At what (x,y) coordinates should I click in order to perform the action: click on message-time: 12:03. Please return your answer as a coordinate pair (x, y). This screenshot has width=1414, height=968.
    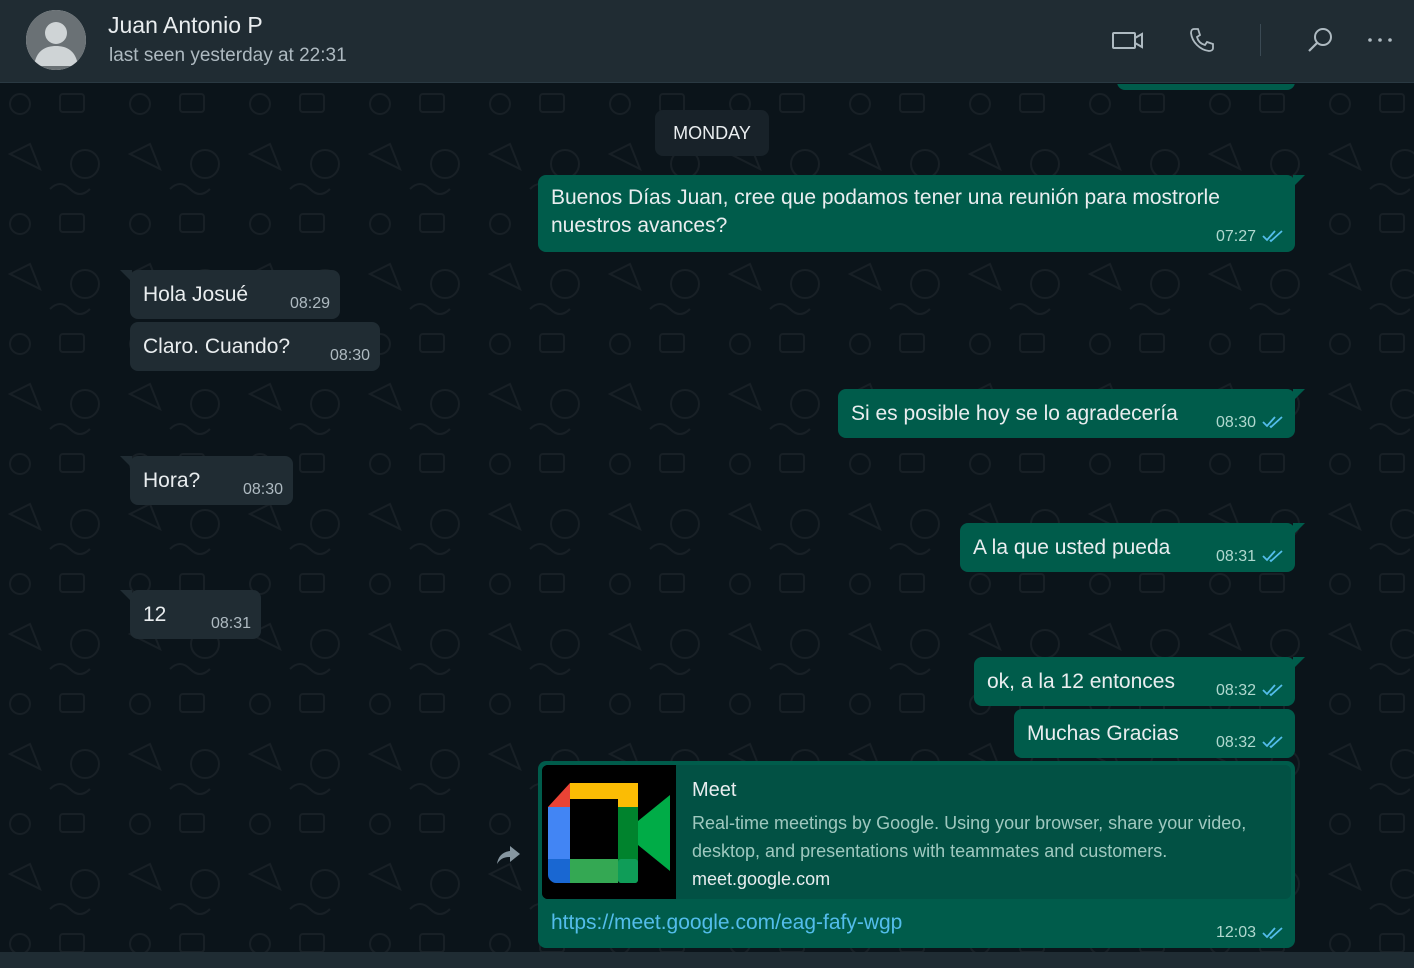
    Looking at the image, I should click on (1236, 932).